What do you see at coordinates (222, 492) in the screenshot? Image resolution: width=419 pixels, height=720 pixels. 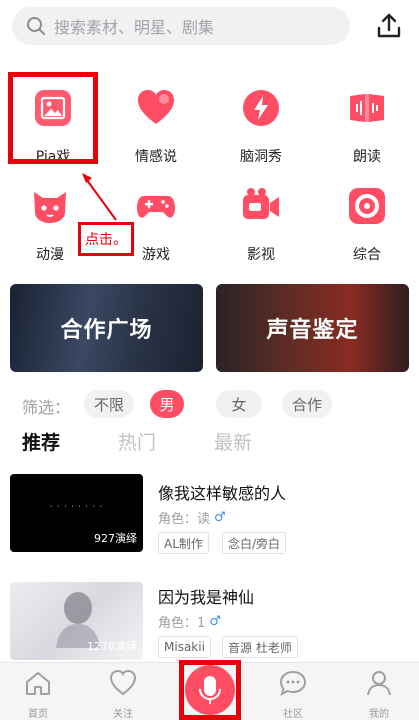 I see `item-title: 像我这样敏感的人` at bounding box center [222, 492].